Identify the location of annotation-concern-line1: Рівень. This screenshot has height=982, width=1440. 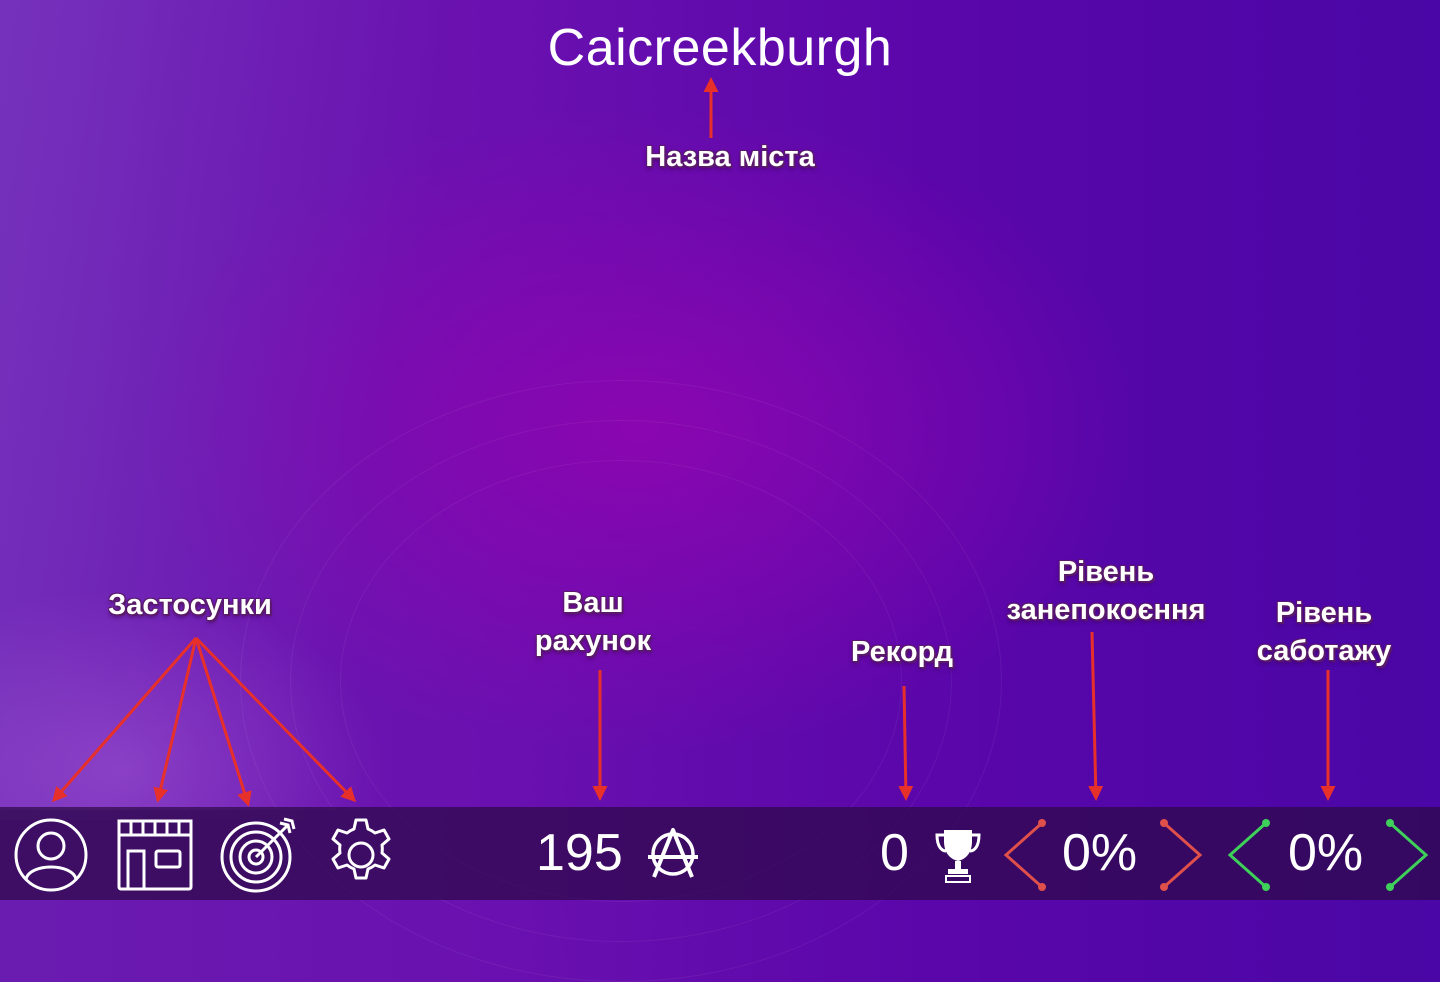
(1106, 572).